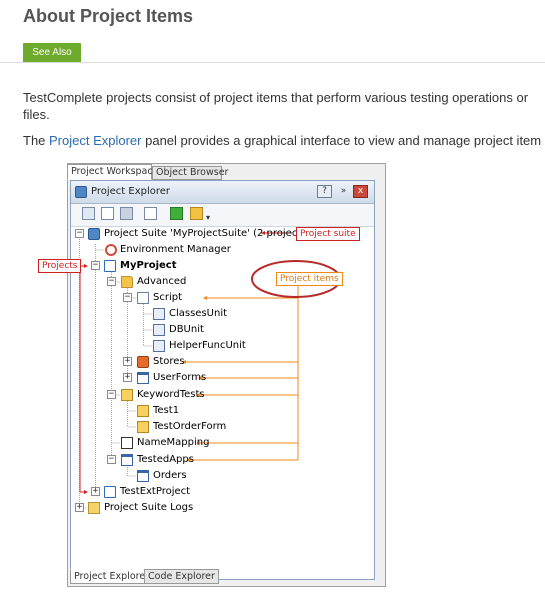  Describe the element at coordinates (111, 394) in the screenshot. I see `expand-keywordtests-toggle: −` at that location.